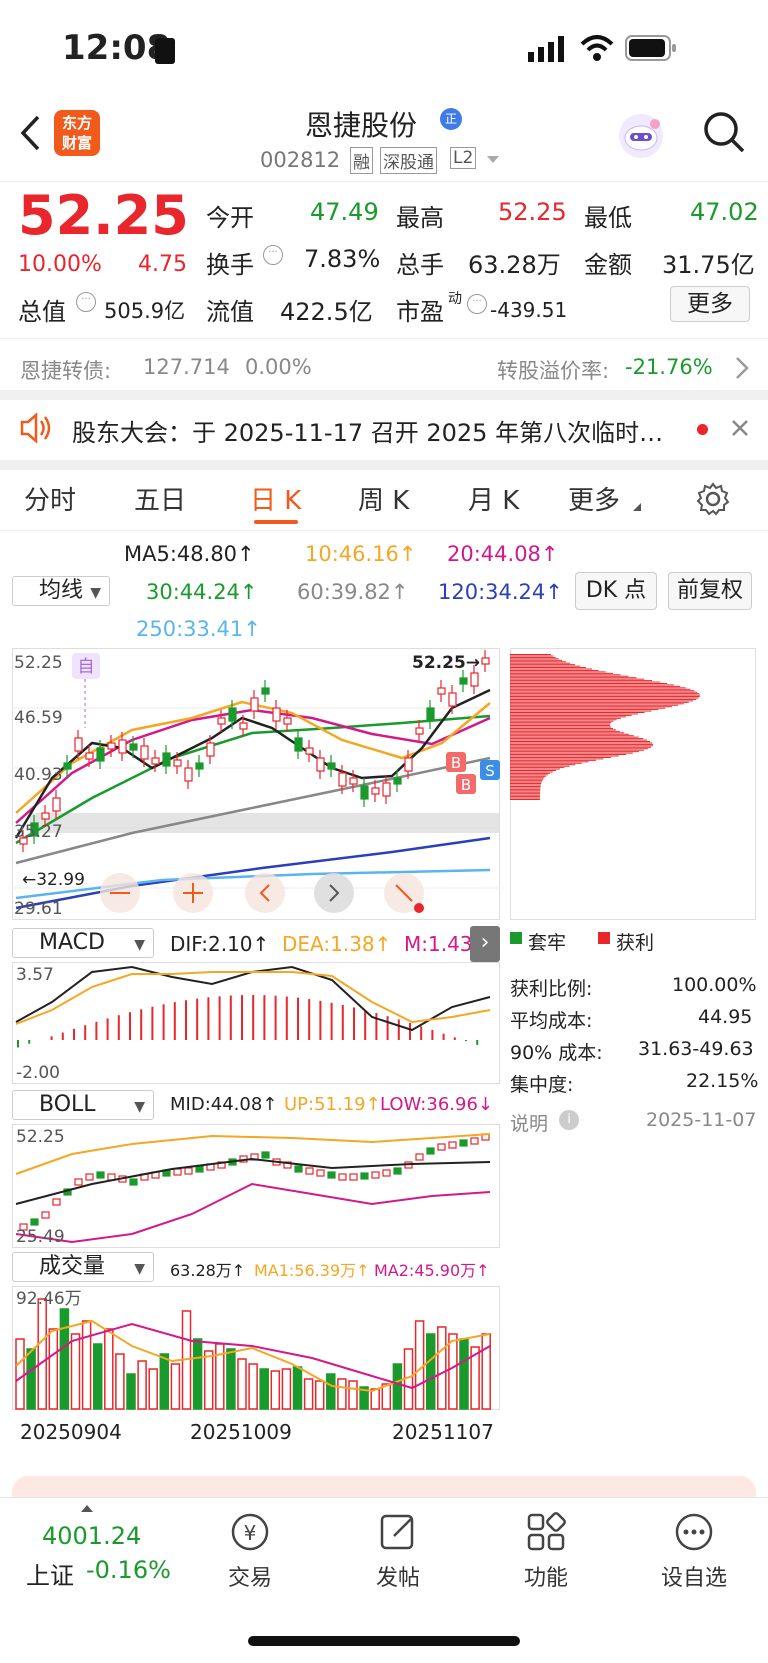 The width and height of the screenshot is (768, 1663). What do you see at coordinates (40, 1237) in the screenshot?
I see `boll-ymin: 25.49` at bounding box center [40, 1237].